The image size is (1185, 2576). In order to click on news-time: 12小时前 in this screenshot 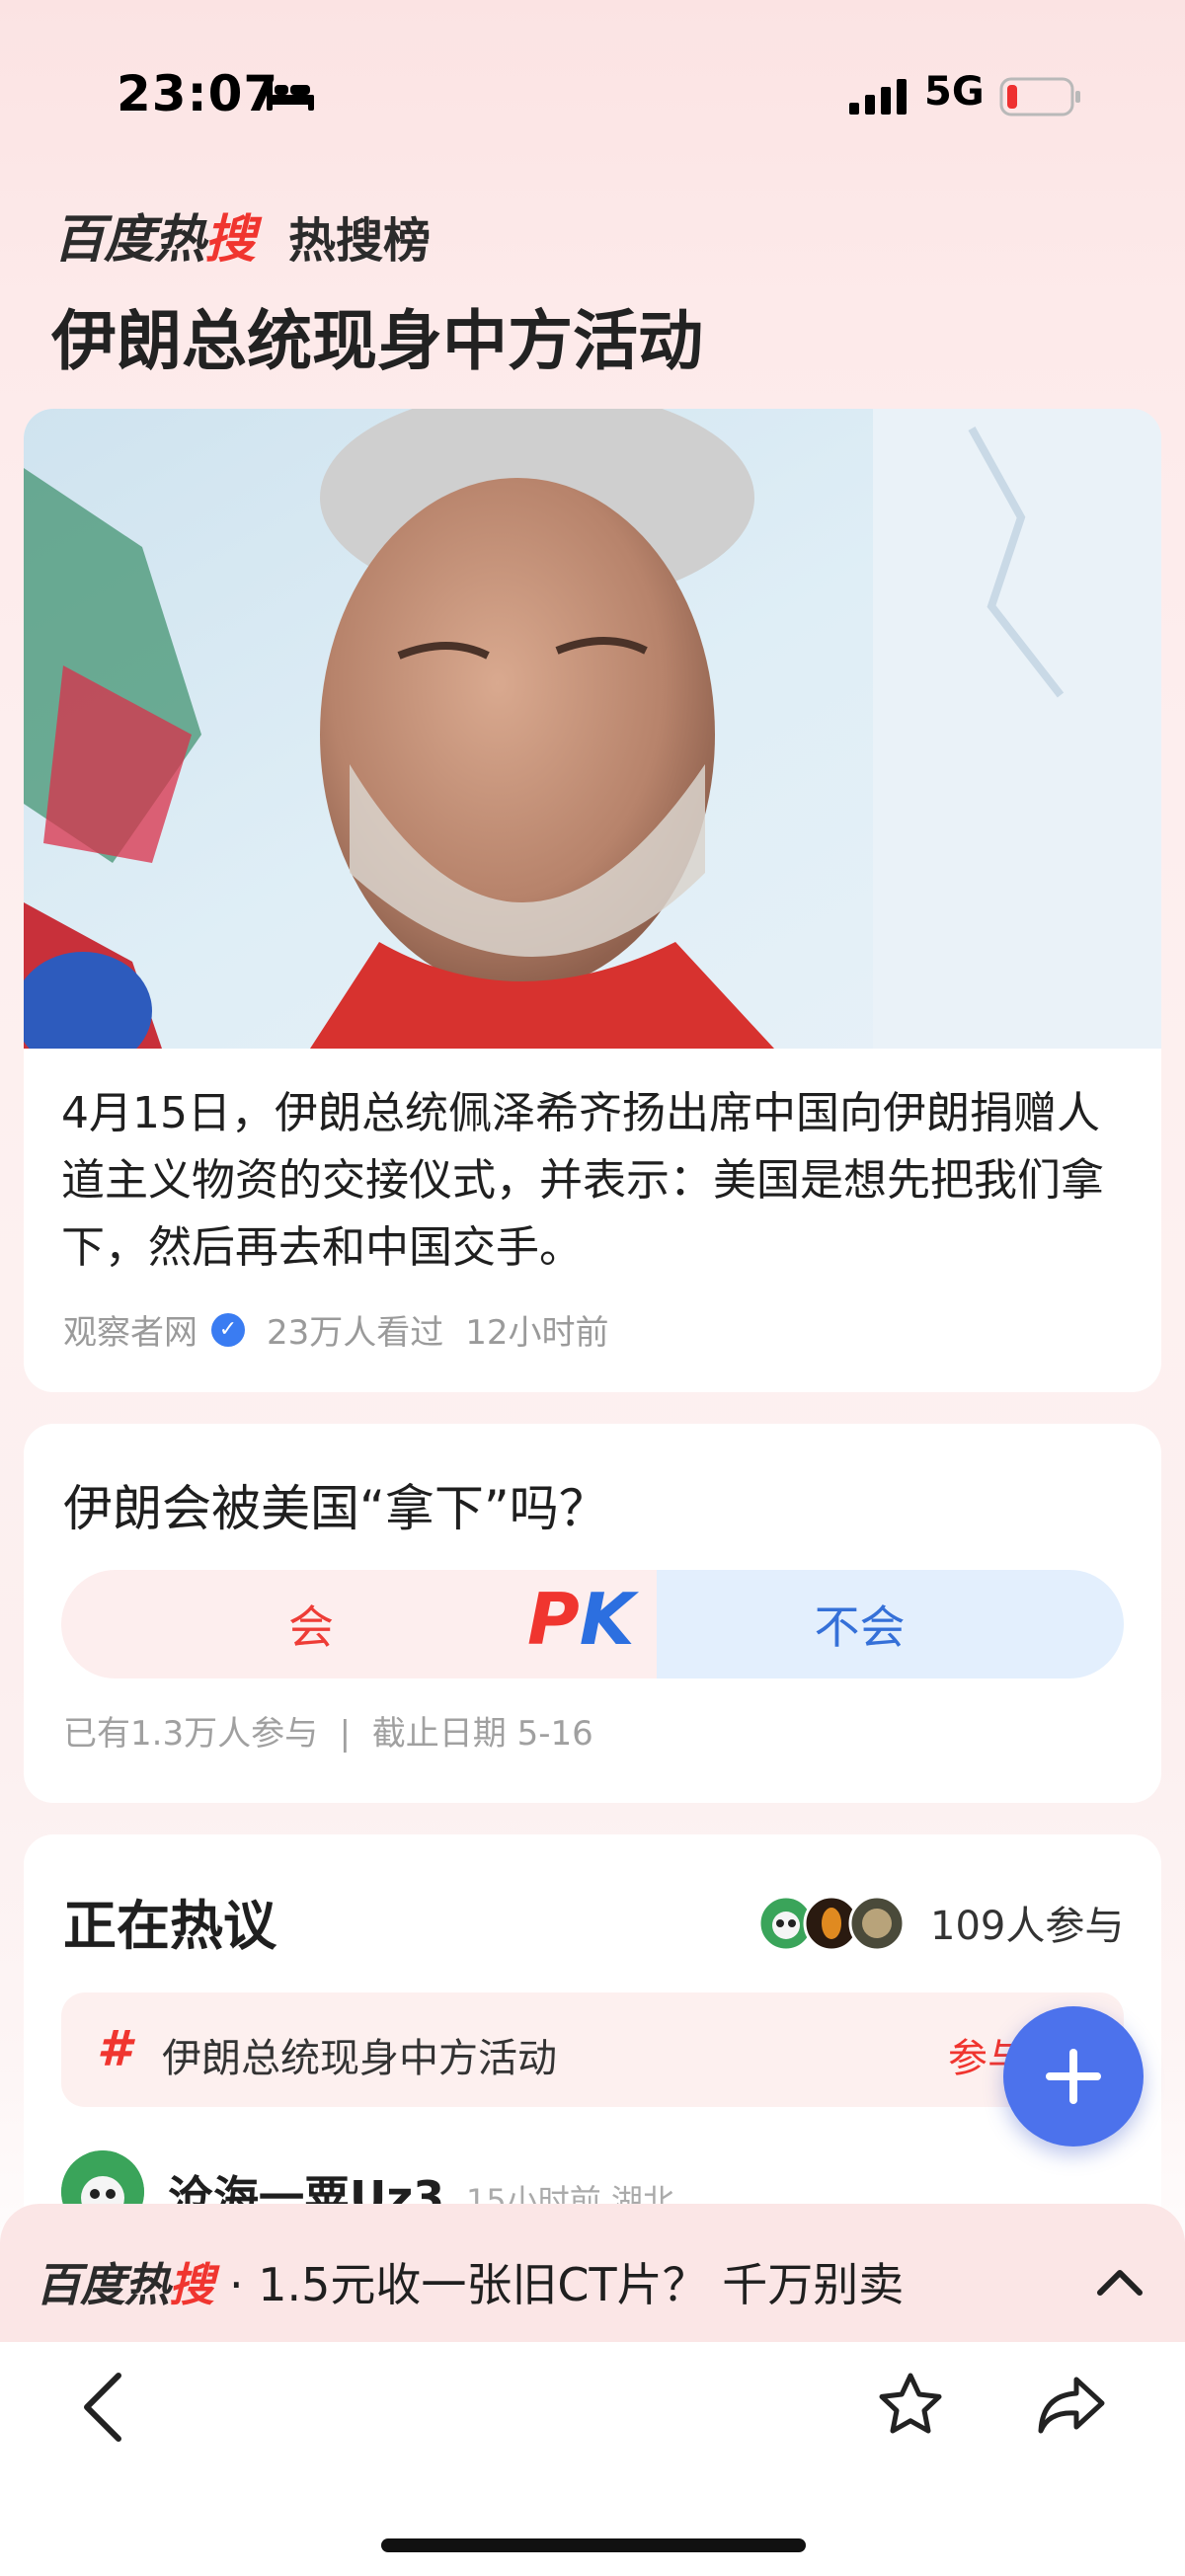, I will do `click(537, 1333)`.